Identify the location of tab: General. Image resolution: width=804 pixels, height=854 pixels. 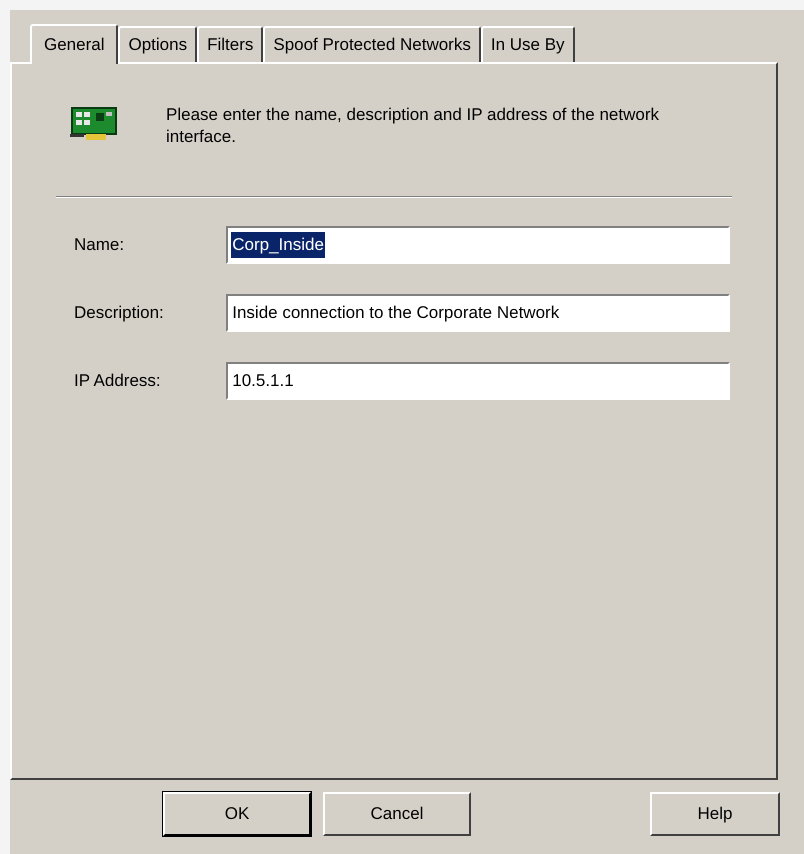
(74, 44).